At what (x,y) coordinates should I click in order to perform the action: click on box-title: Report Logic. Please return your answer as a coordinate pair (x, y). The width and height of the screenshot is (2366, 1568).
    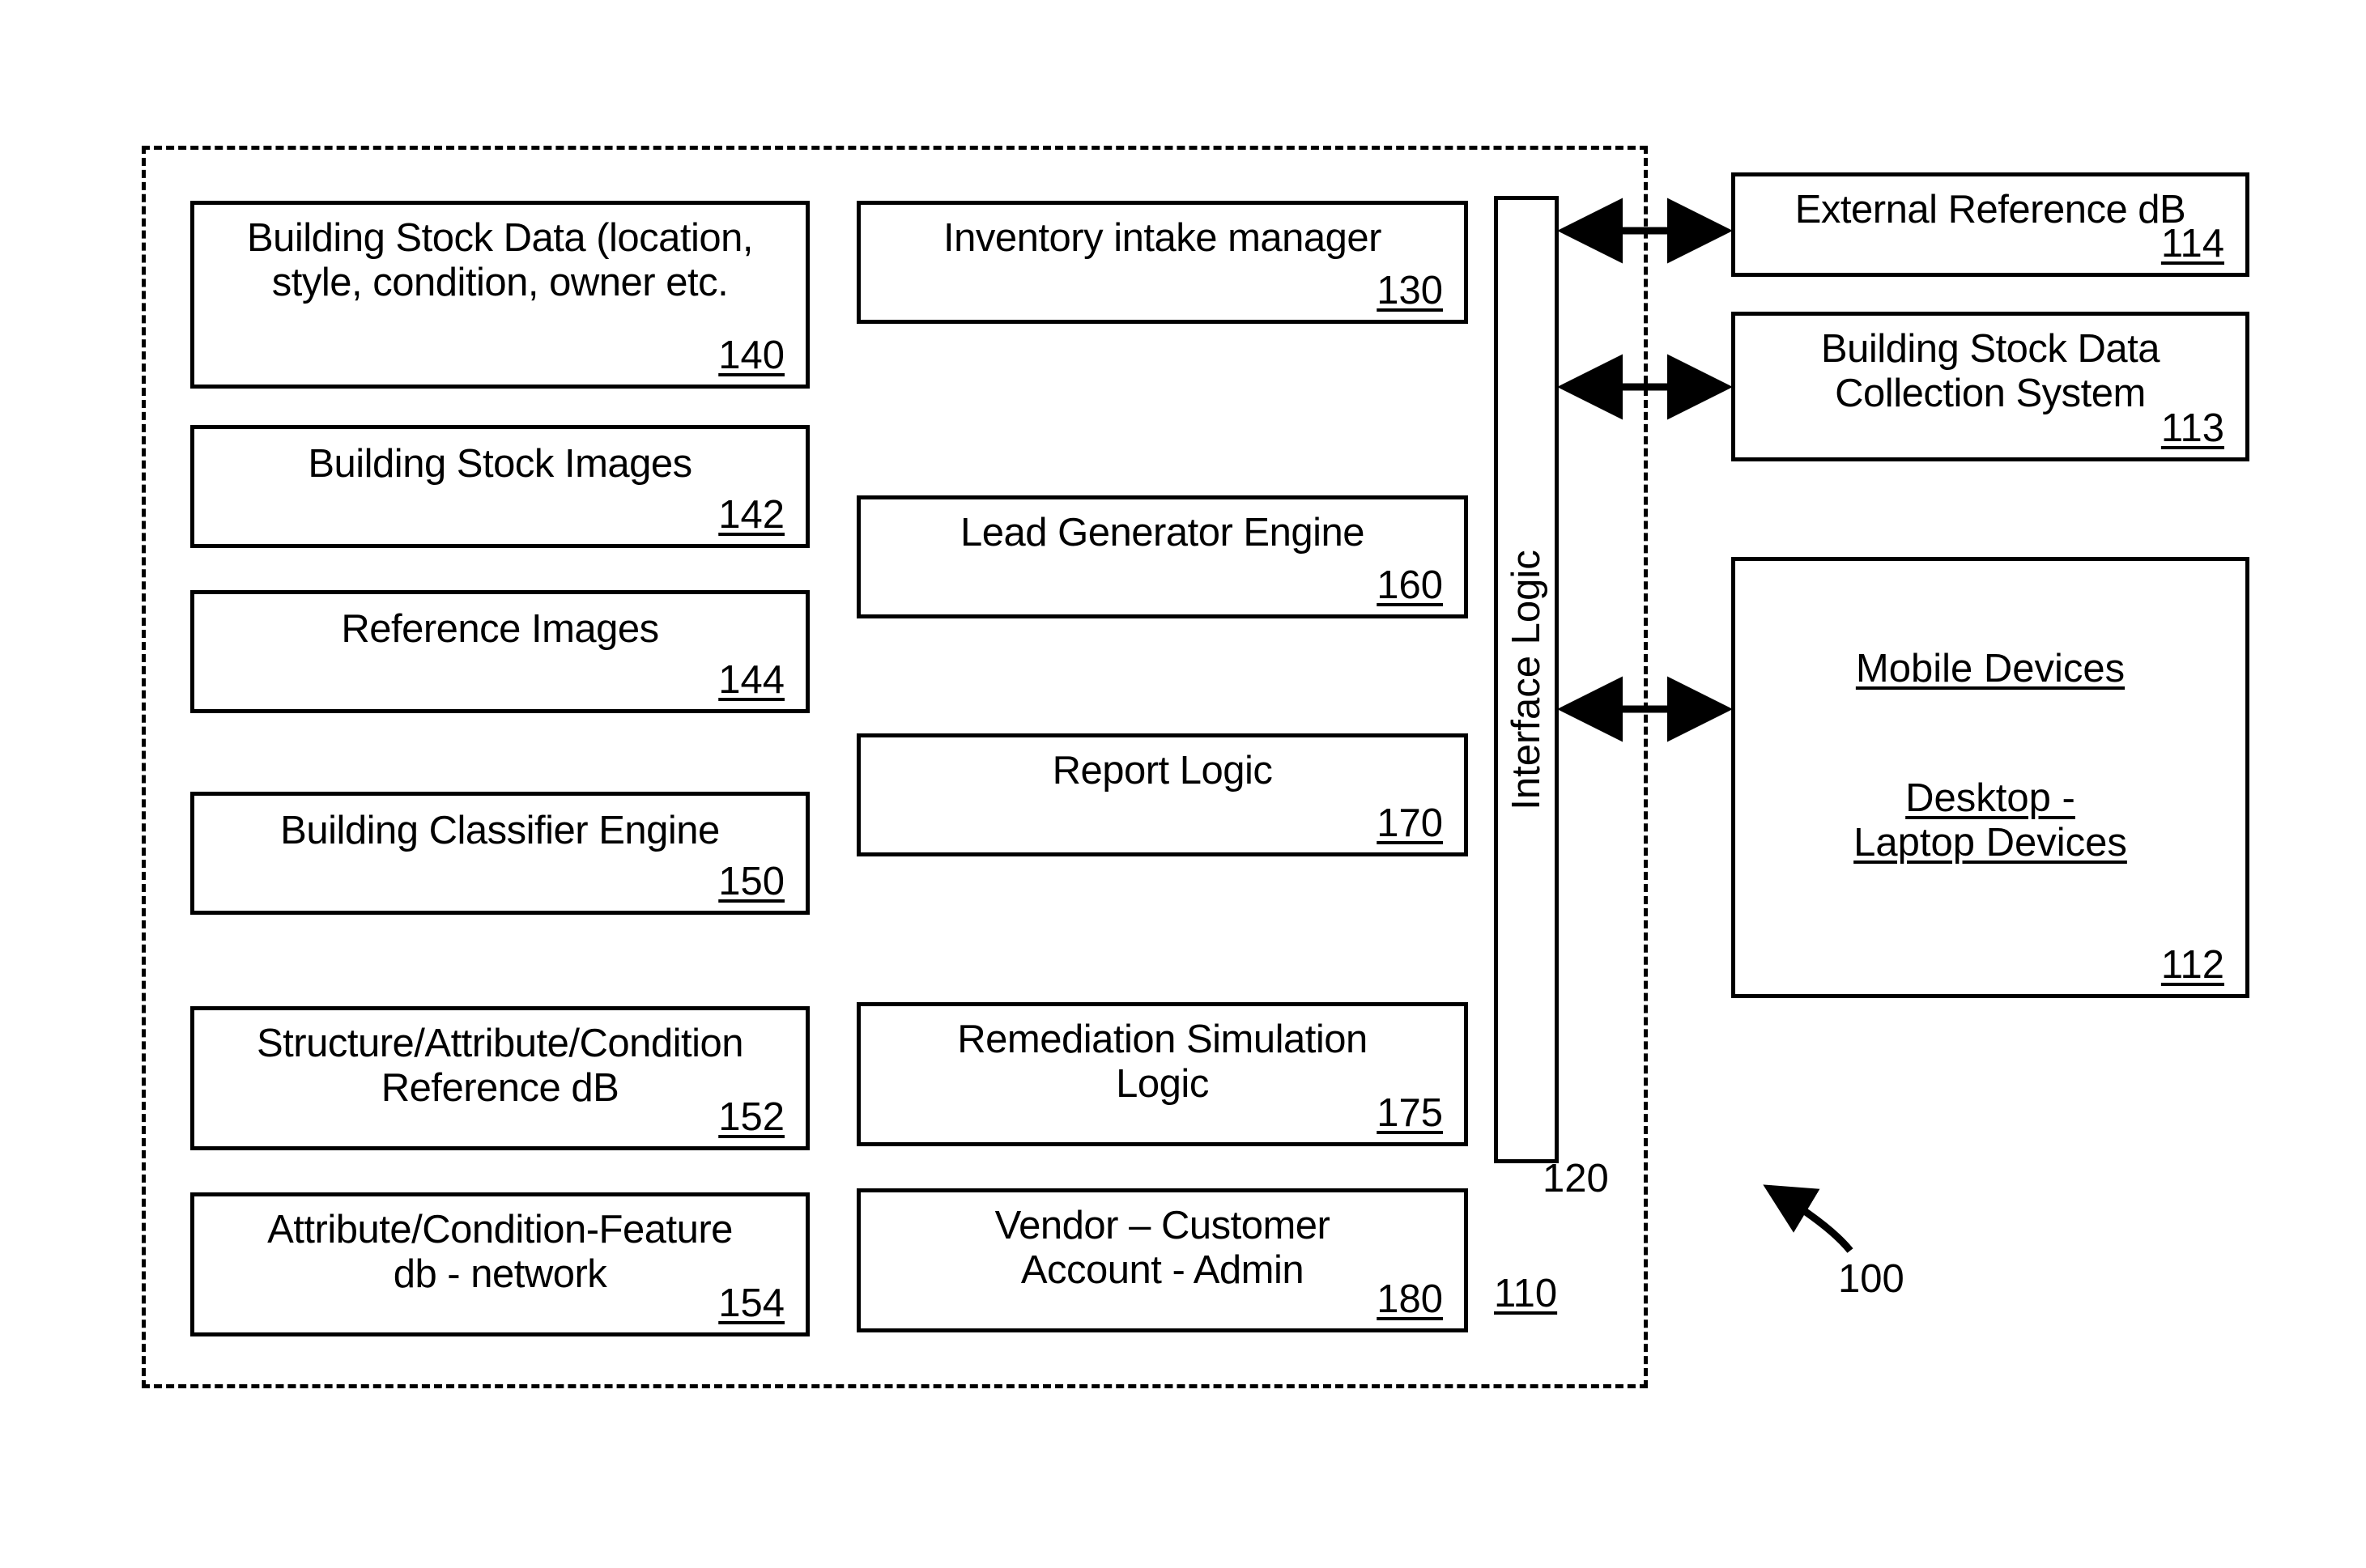
    Looking at the image, I should click on (1162, 770).